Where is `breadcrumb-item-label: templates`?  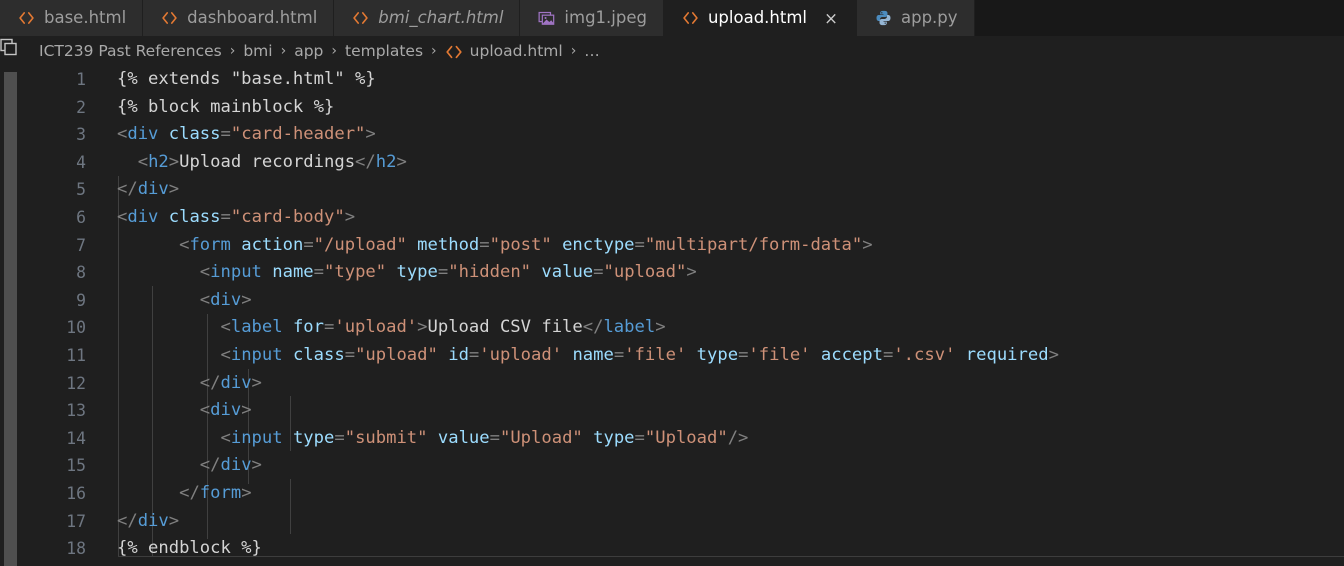
breadcrumb-item-label: templates is located at coordinates (384, 51).